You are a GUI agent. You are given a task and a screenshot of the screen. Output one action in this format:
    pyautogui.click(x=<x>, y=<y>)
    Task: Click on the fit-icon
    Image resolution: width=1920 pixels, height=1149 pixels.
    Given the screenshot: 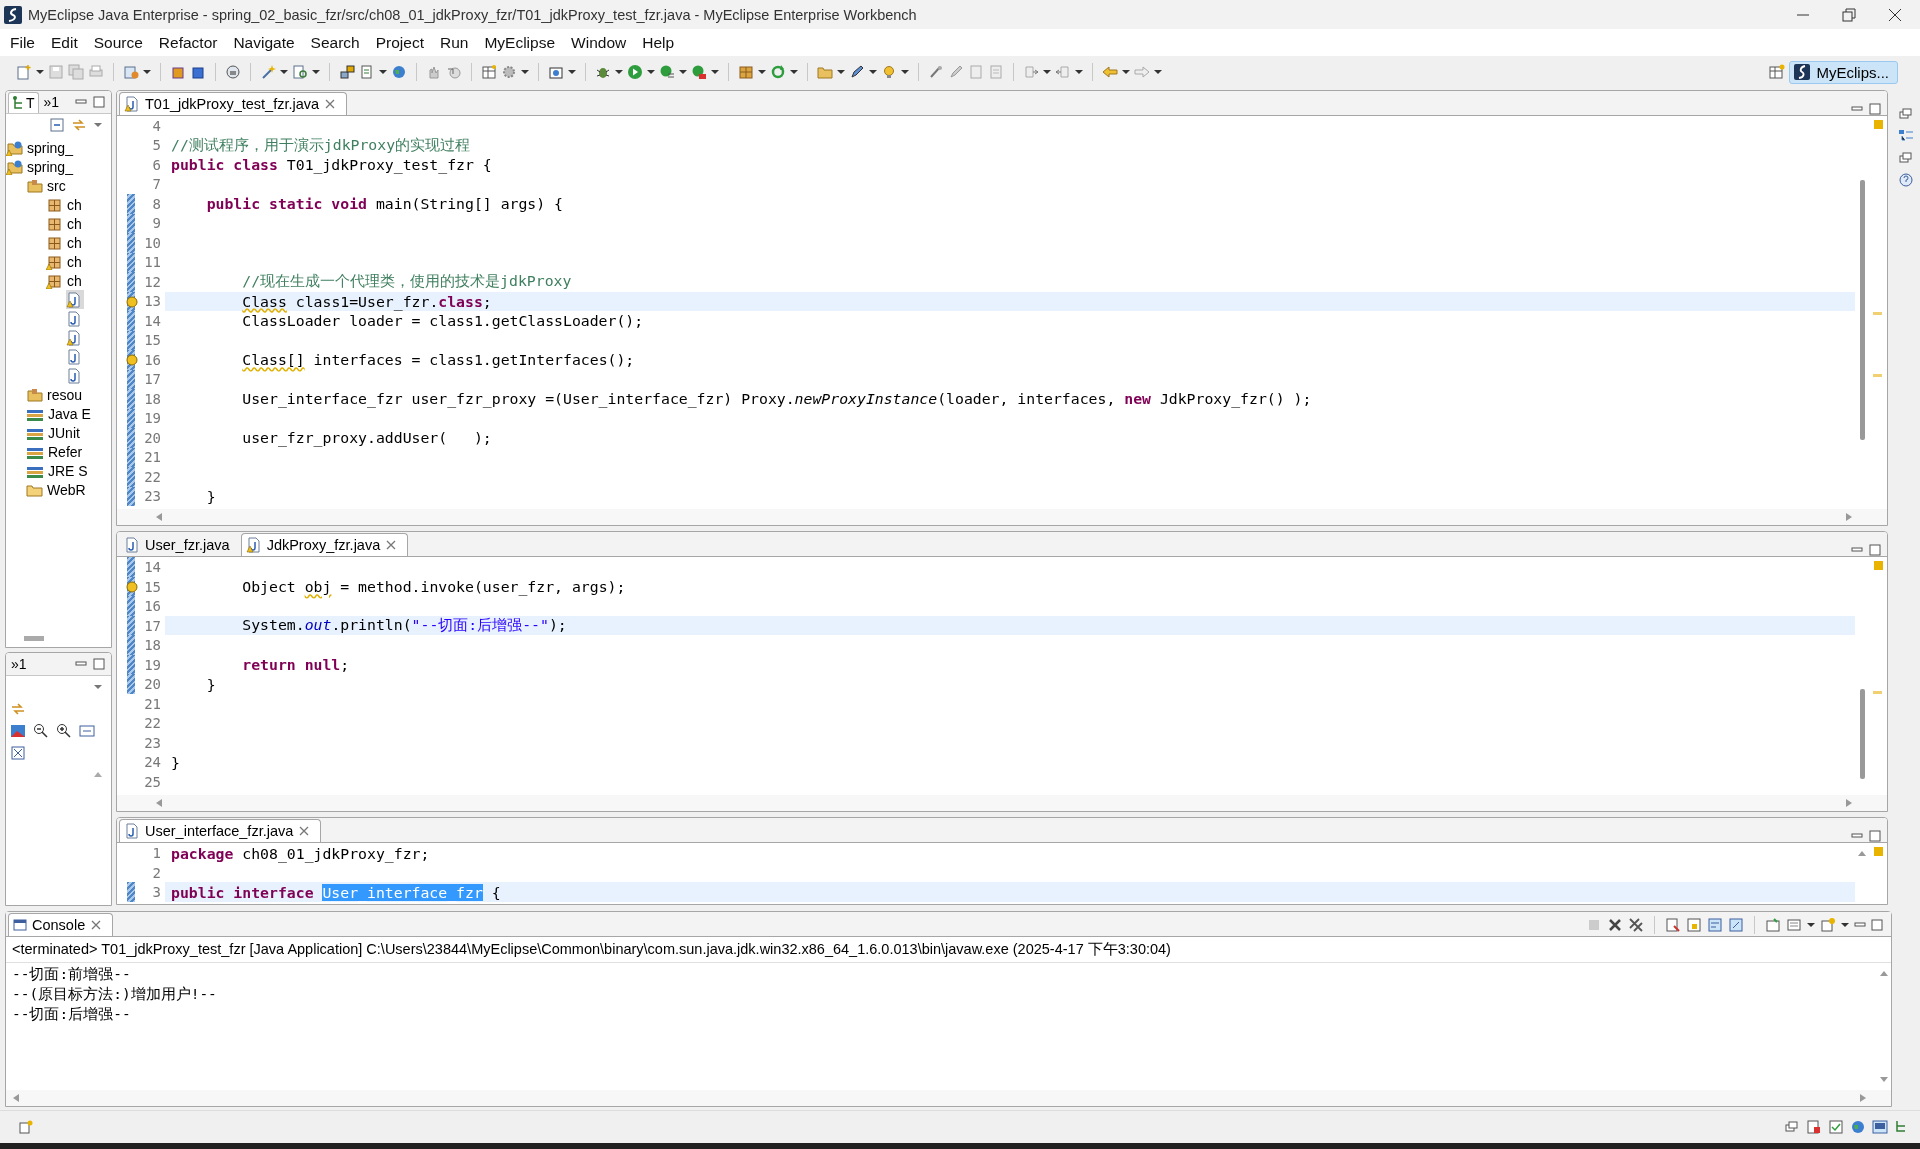 What is the action you would take?
    pyautogui.click(x=87, y=731)
    